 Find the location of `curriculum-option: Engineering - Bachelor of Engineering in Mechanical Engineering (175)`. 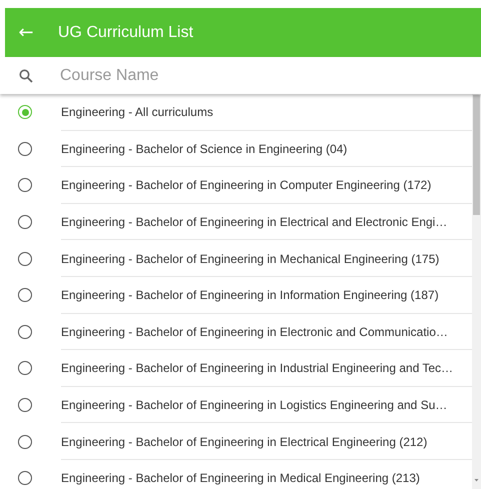

curriculum-option: Engineering - Bachelor of Engineering in Mechanical Engineering (175) is located at coordinates (236, 258).